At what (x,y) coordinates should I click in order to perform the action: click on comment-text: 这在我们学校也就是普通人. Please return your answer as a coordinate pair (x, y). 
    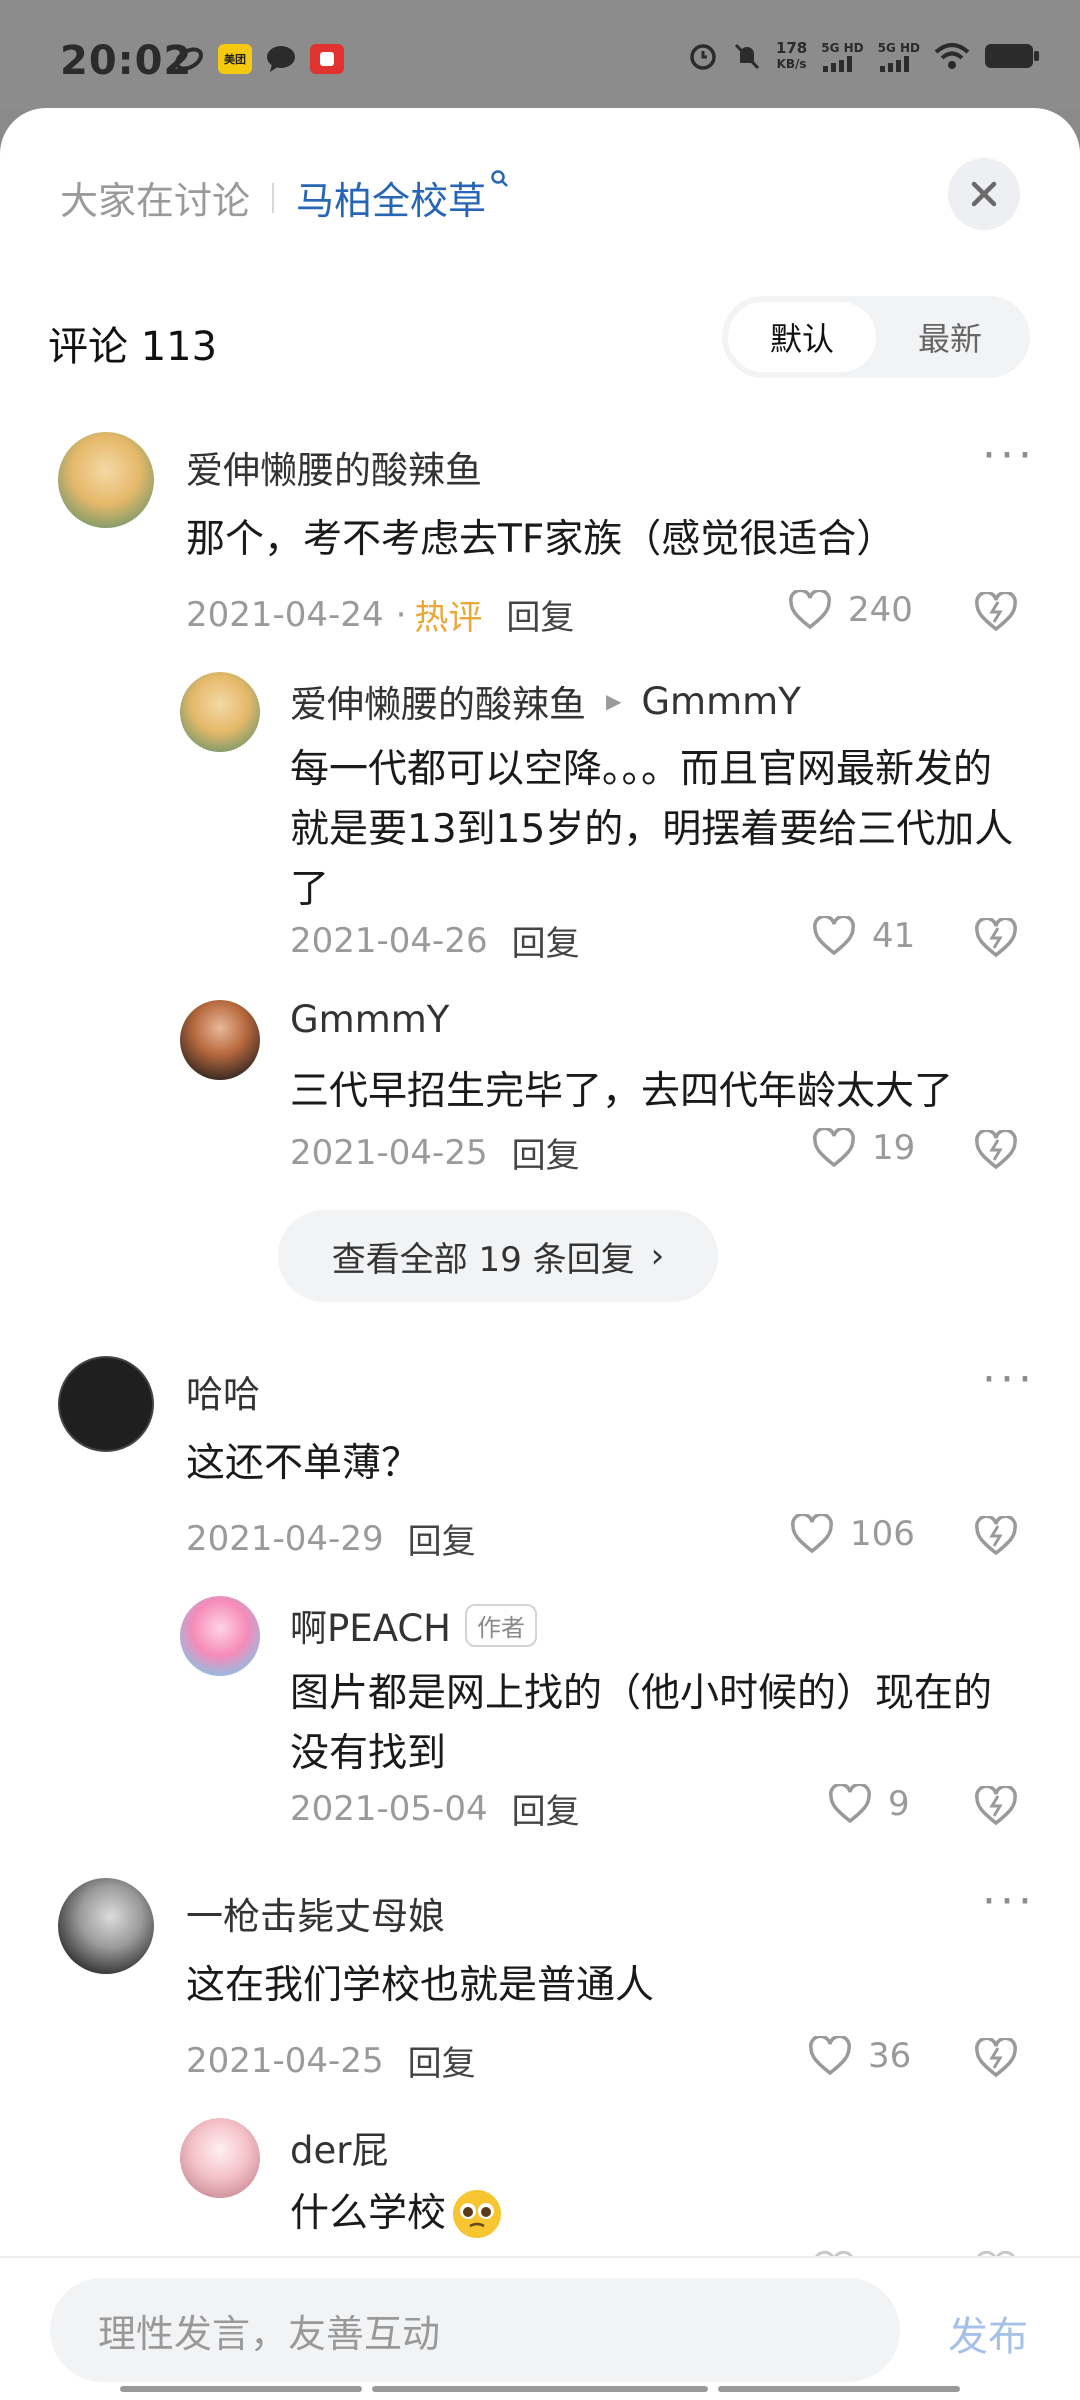
    Looking at the image, I should click on (616, 1986).